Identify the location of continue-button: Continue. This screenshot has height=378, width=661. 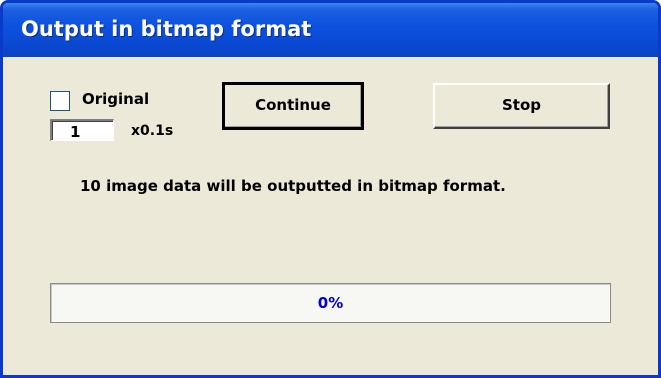
(293, 106).